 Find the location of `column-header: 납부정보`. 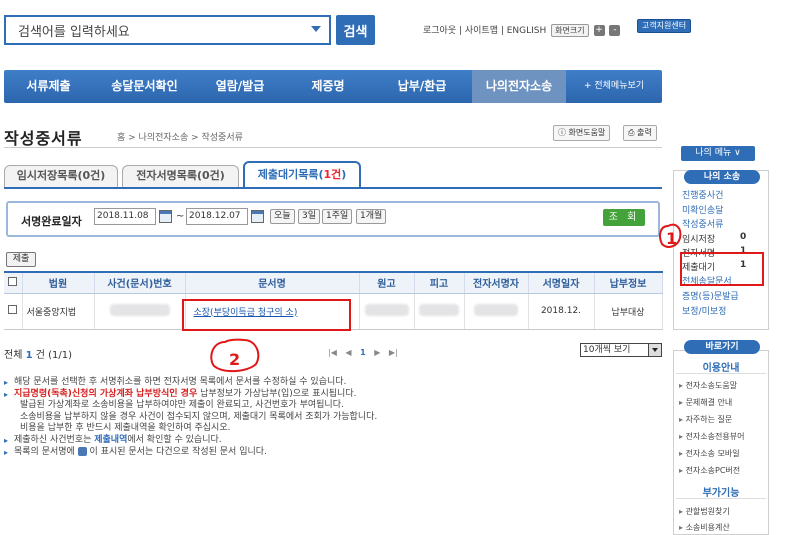

column-header: 납부정보 is located at coordinates (628, 282).